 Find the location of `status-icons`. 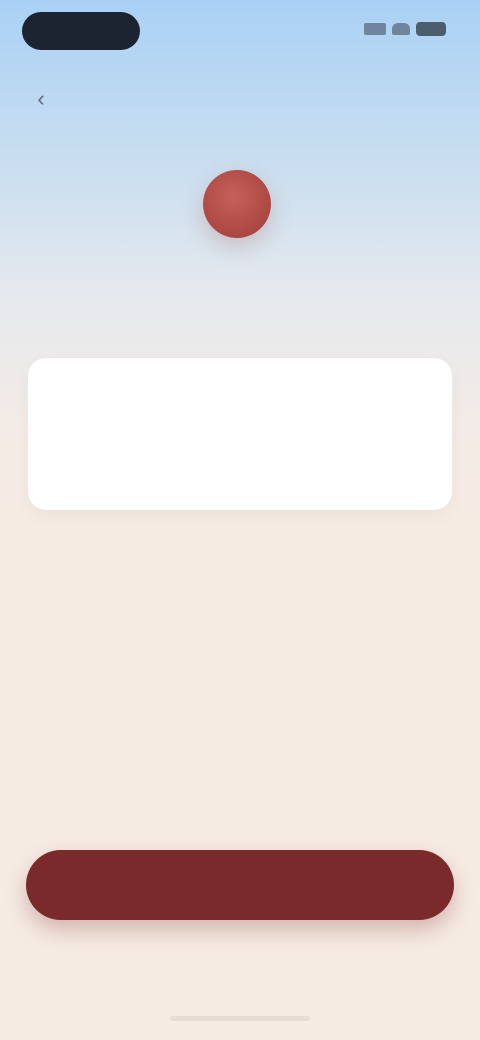

status-icons is located at coordinates (405, 29).